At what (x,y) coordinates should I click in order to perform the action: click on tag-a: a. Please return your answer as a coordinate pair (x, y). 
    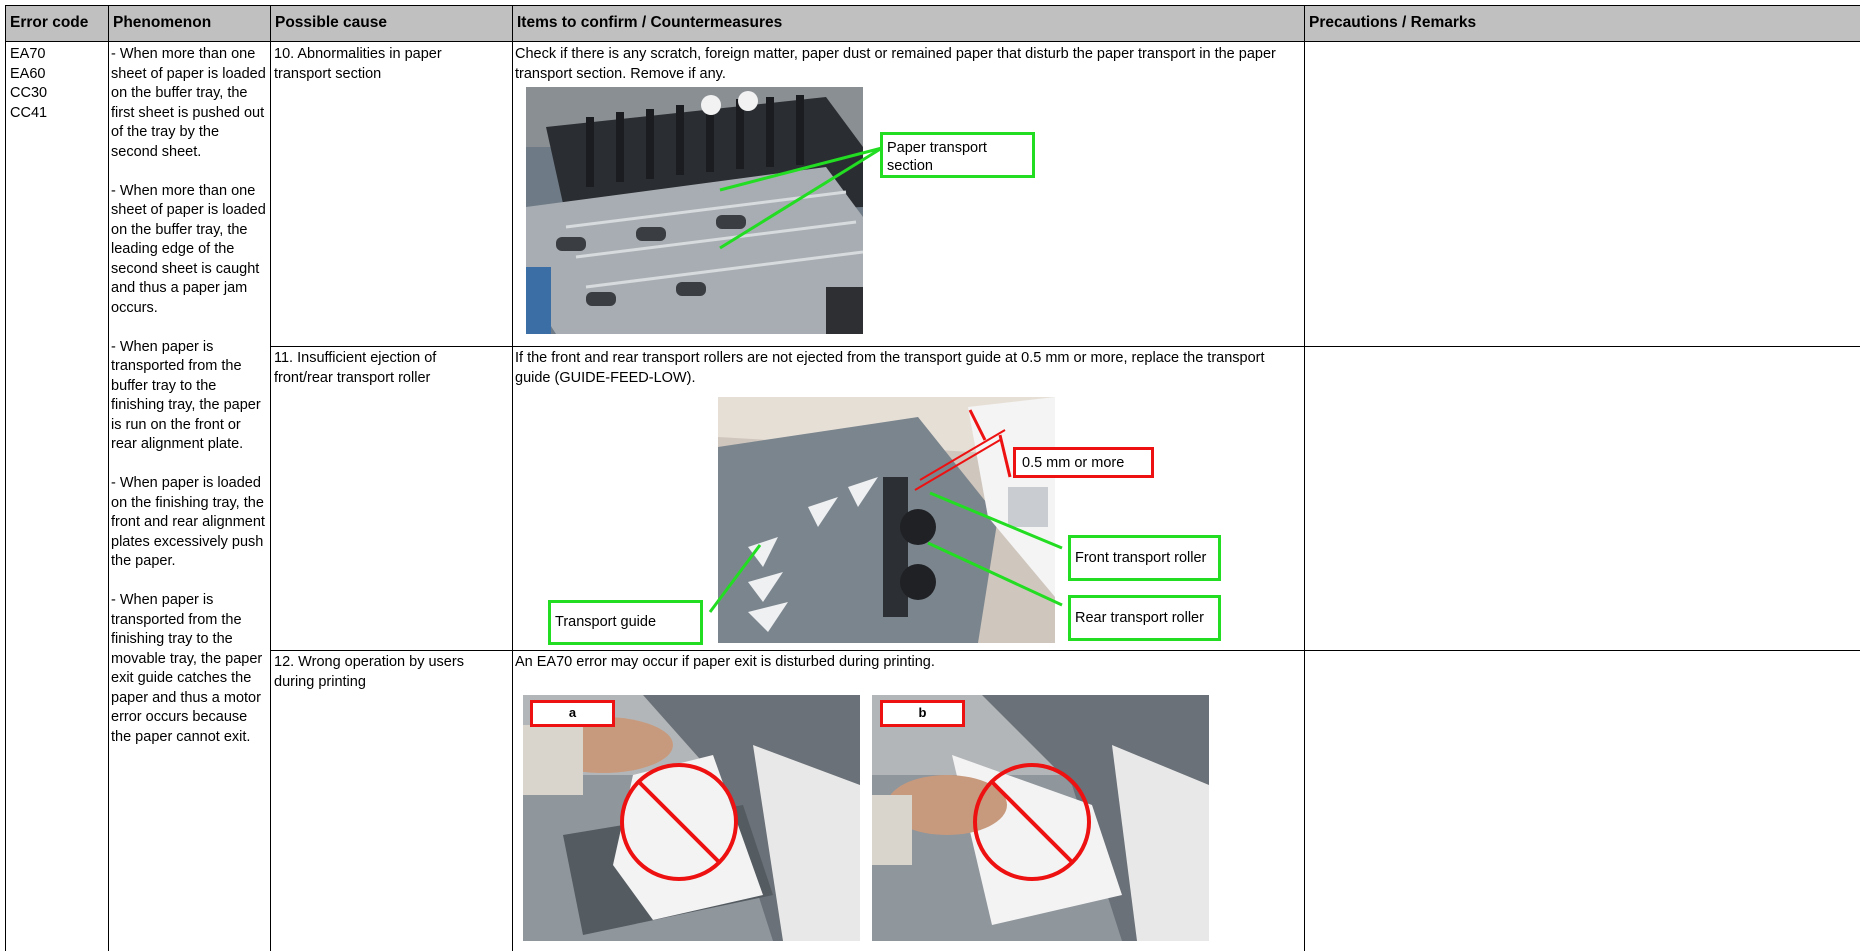
    Looking at the image, I should click on (572, 713).